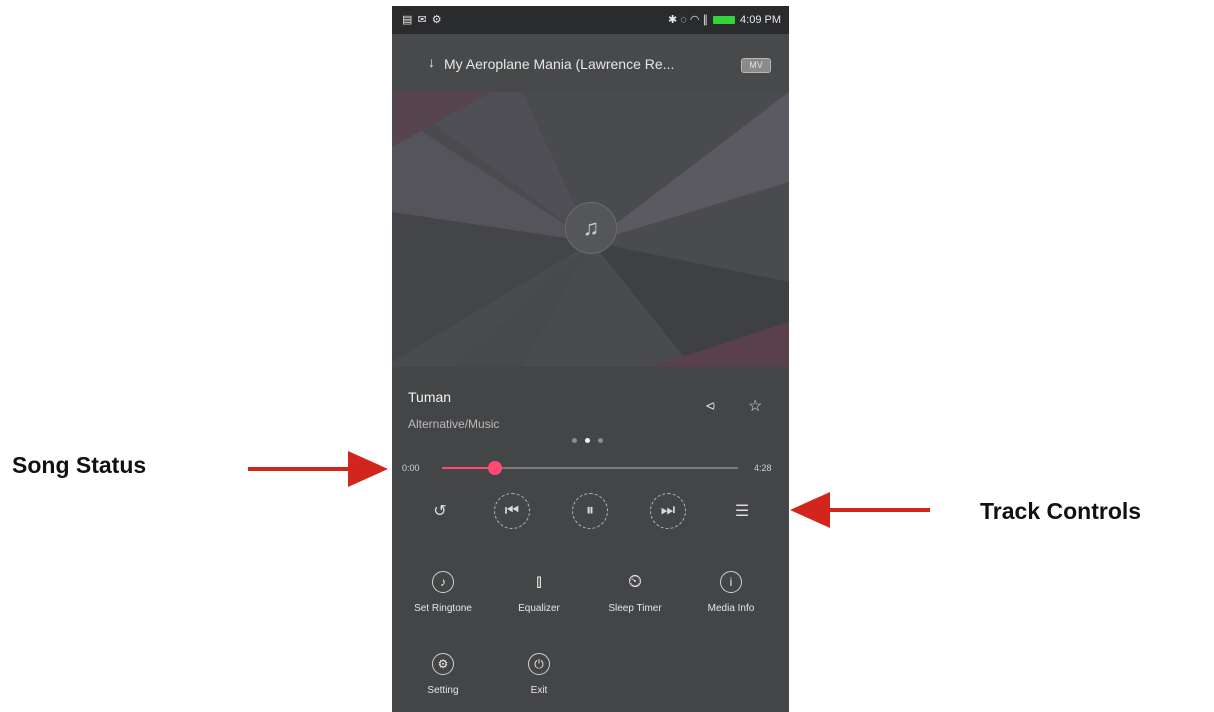 Image resolution: width=1214 pixels, height=712 pixels. I want to click on setting-button: ⚙ Setting, so click(443, 674).